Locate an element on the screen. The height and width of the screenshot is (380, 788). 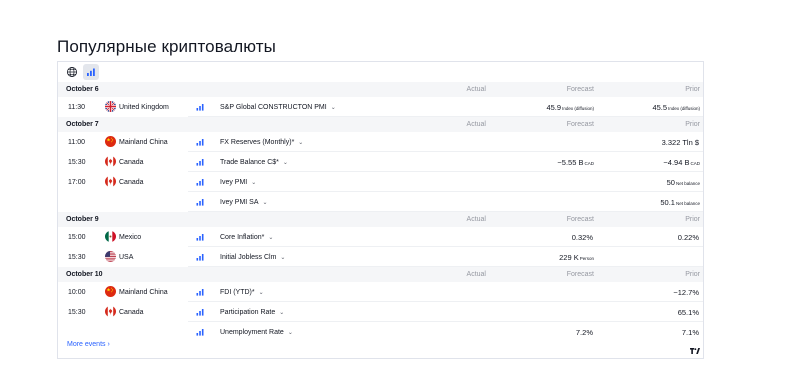
prior-cell: −4.94 BCAD is located at coordinates (664, 162).